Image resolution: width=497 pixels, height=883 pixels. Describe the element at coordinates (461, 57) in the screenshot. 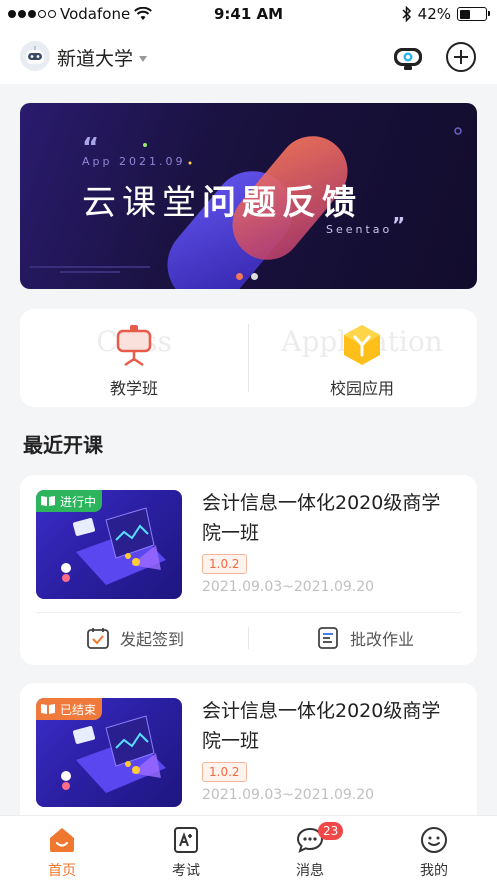

I see `add-button` at that location.